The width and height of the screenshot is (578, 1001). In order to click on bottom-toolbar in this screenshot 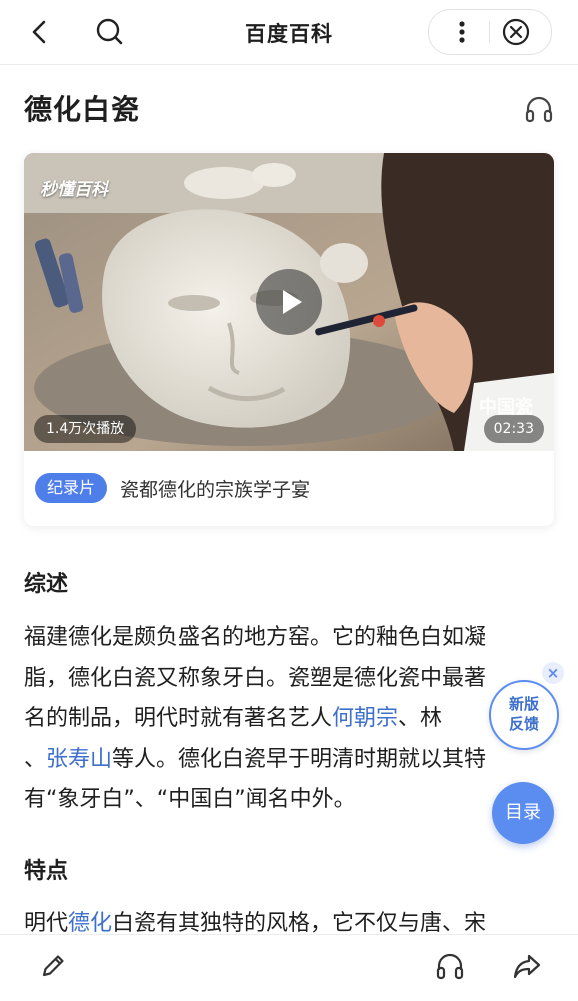, I will do `click(289, 967)`.